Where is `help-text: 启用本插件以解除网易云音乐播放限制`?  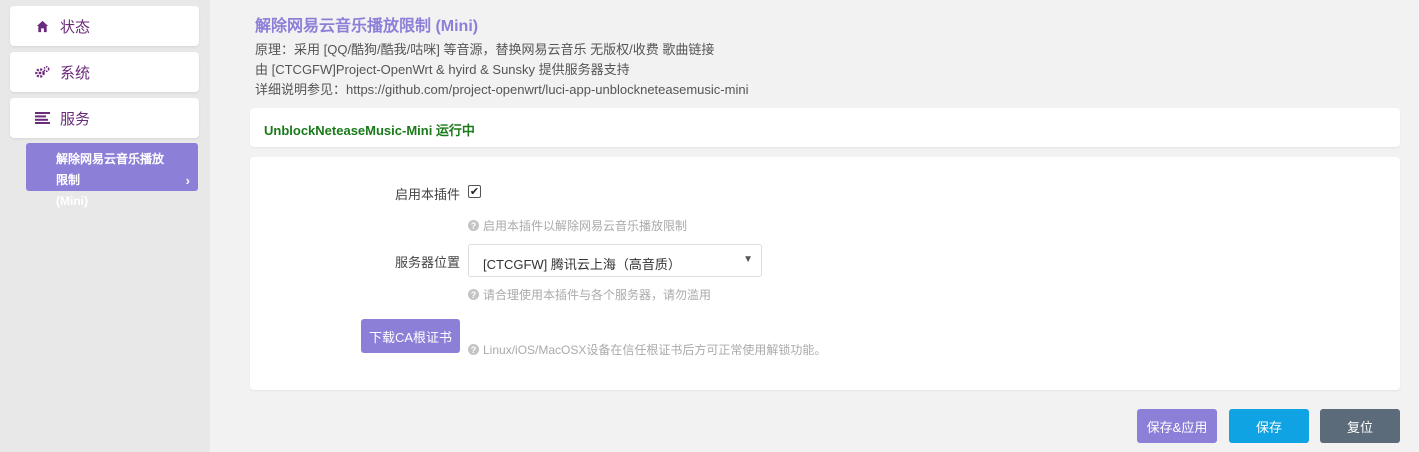 help-text: 启用本插件以解除网易云音乐播放限制 is located at coordinates (585, 226).